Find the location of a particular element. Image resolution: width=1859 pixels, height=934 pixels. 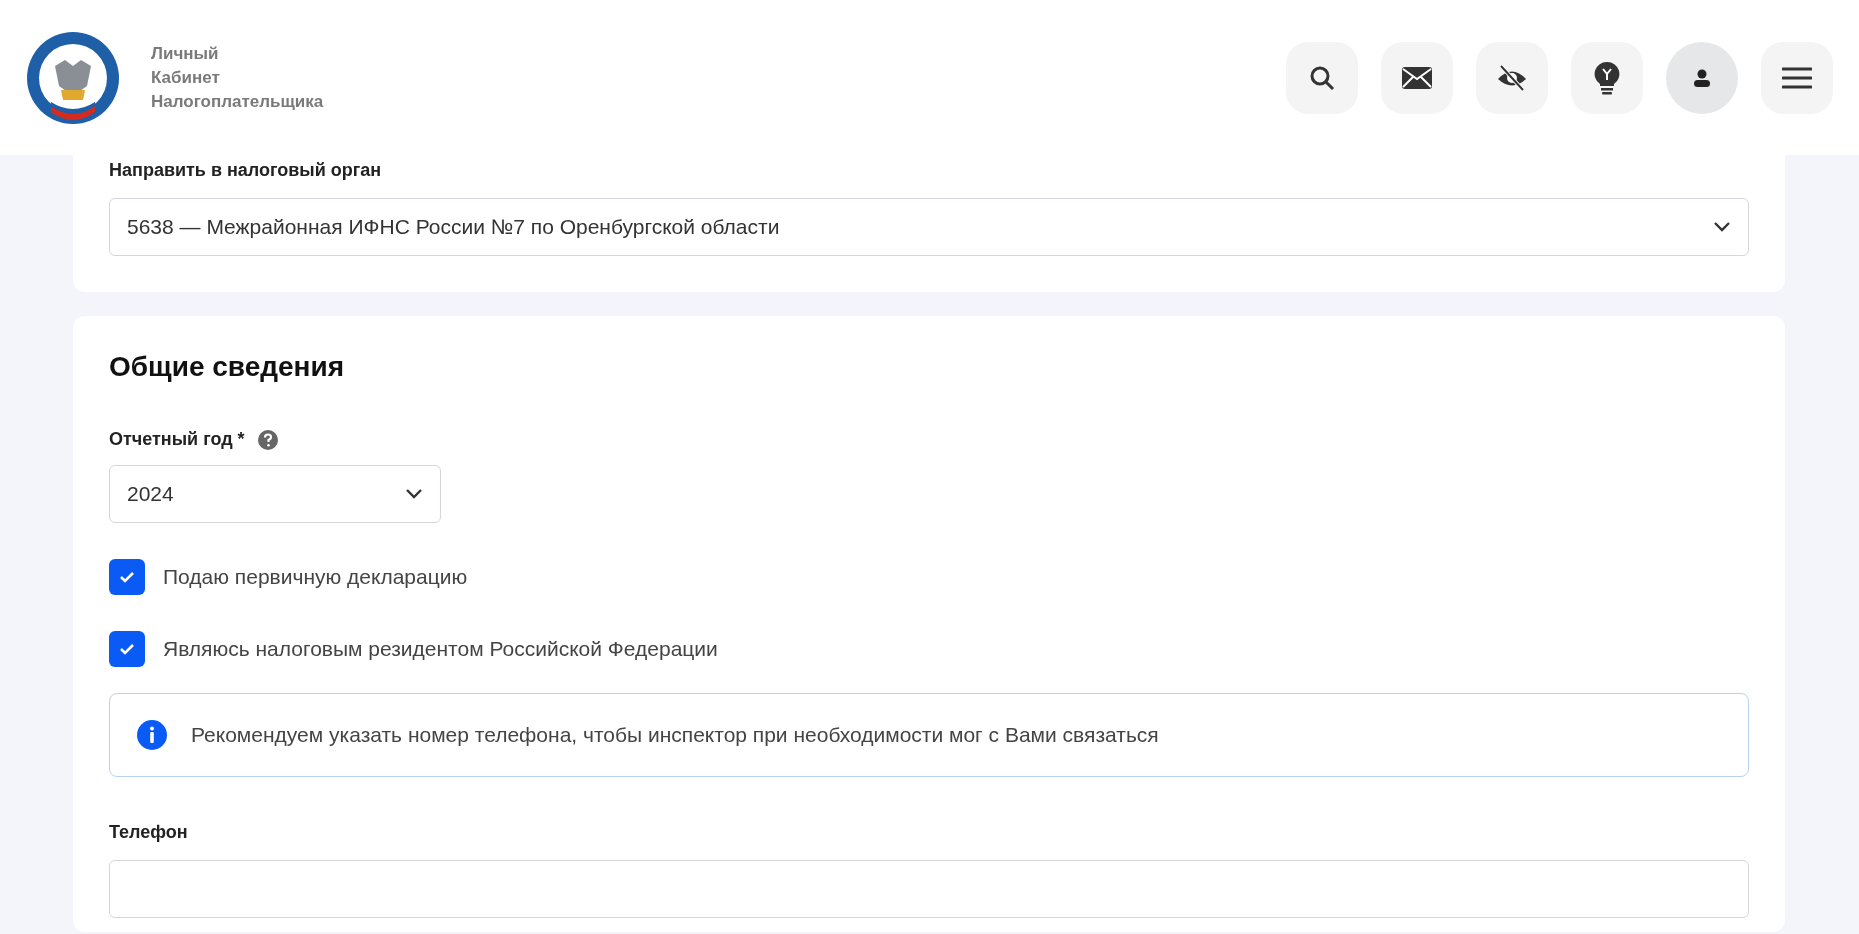

field-label: Телефон is located at coordinates (149, 832).